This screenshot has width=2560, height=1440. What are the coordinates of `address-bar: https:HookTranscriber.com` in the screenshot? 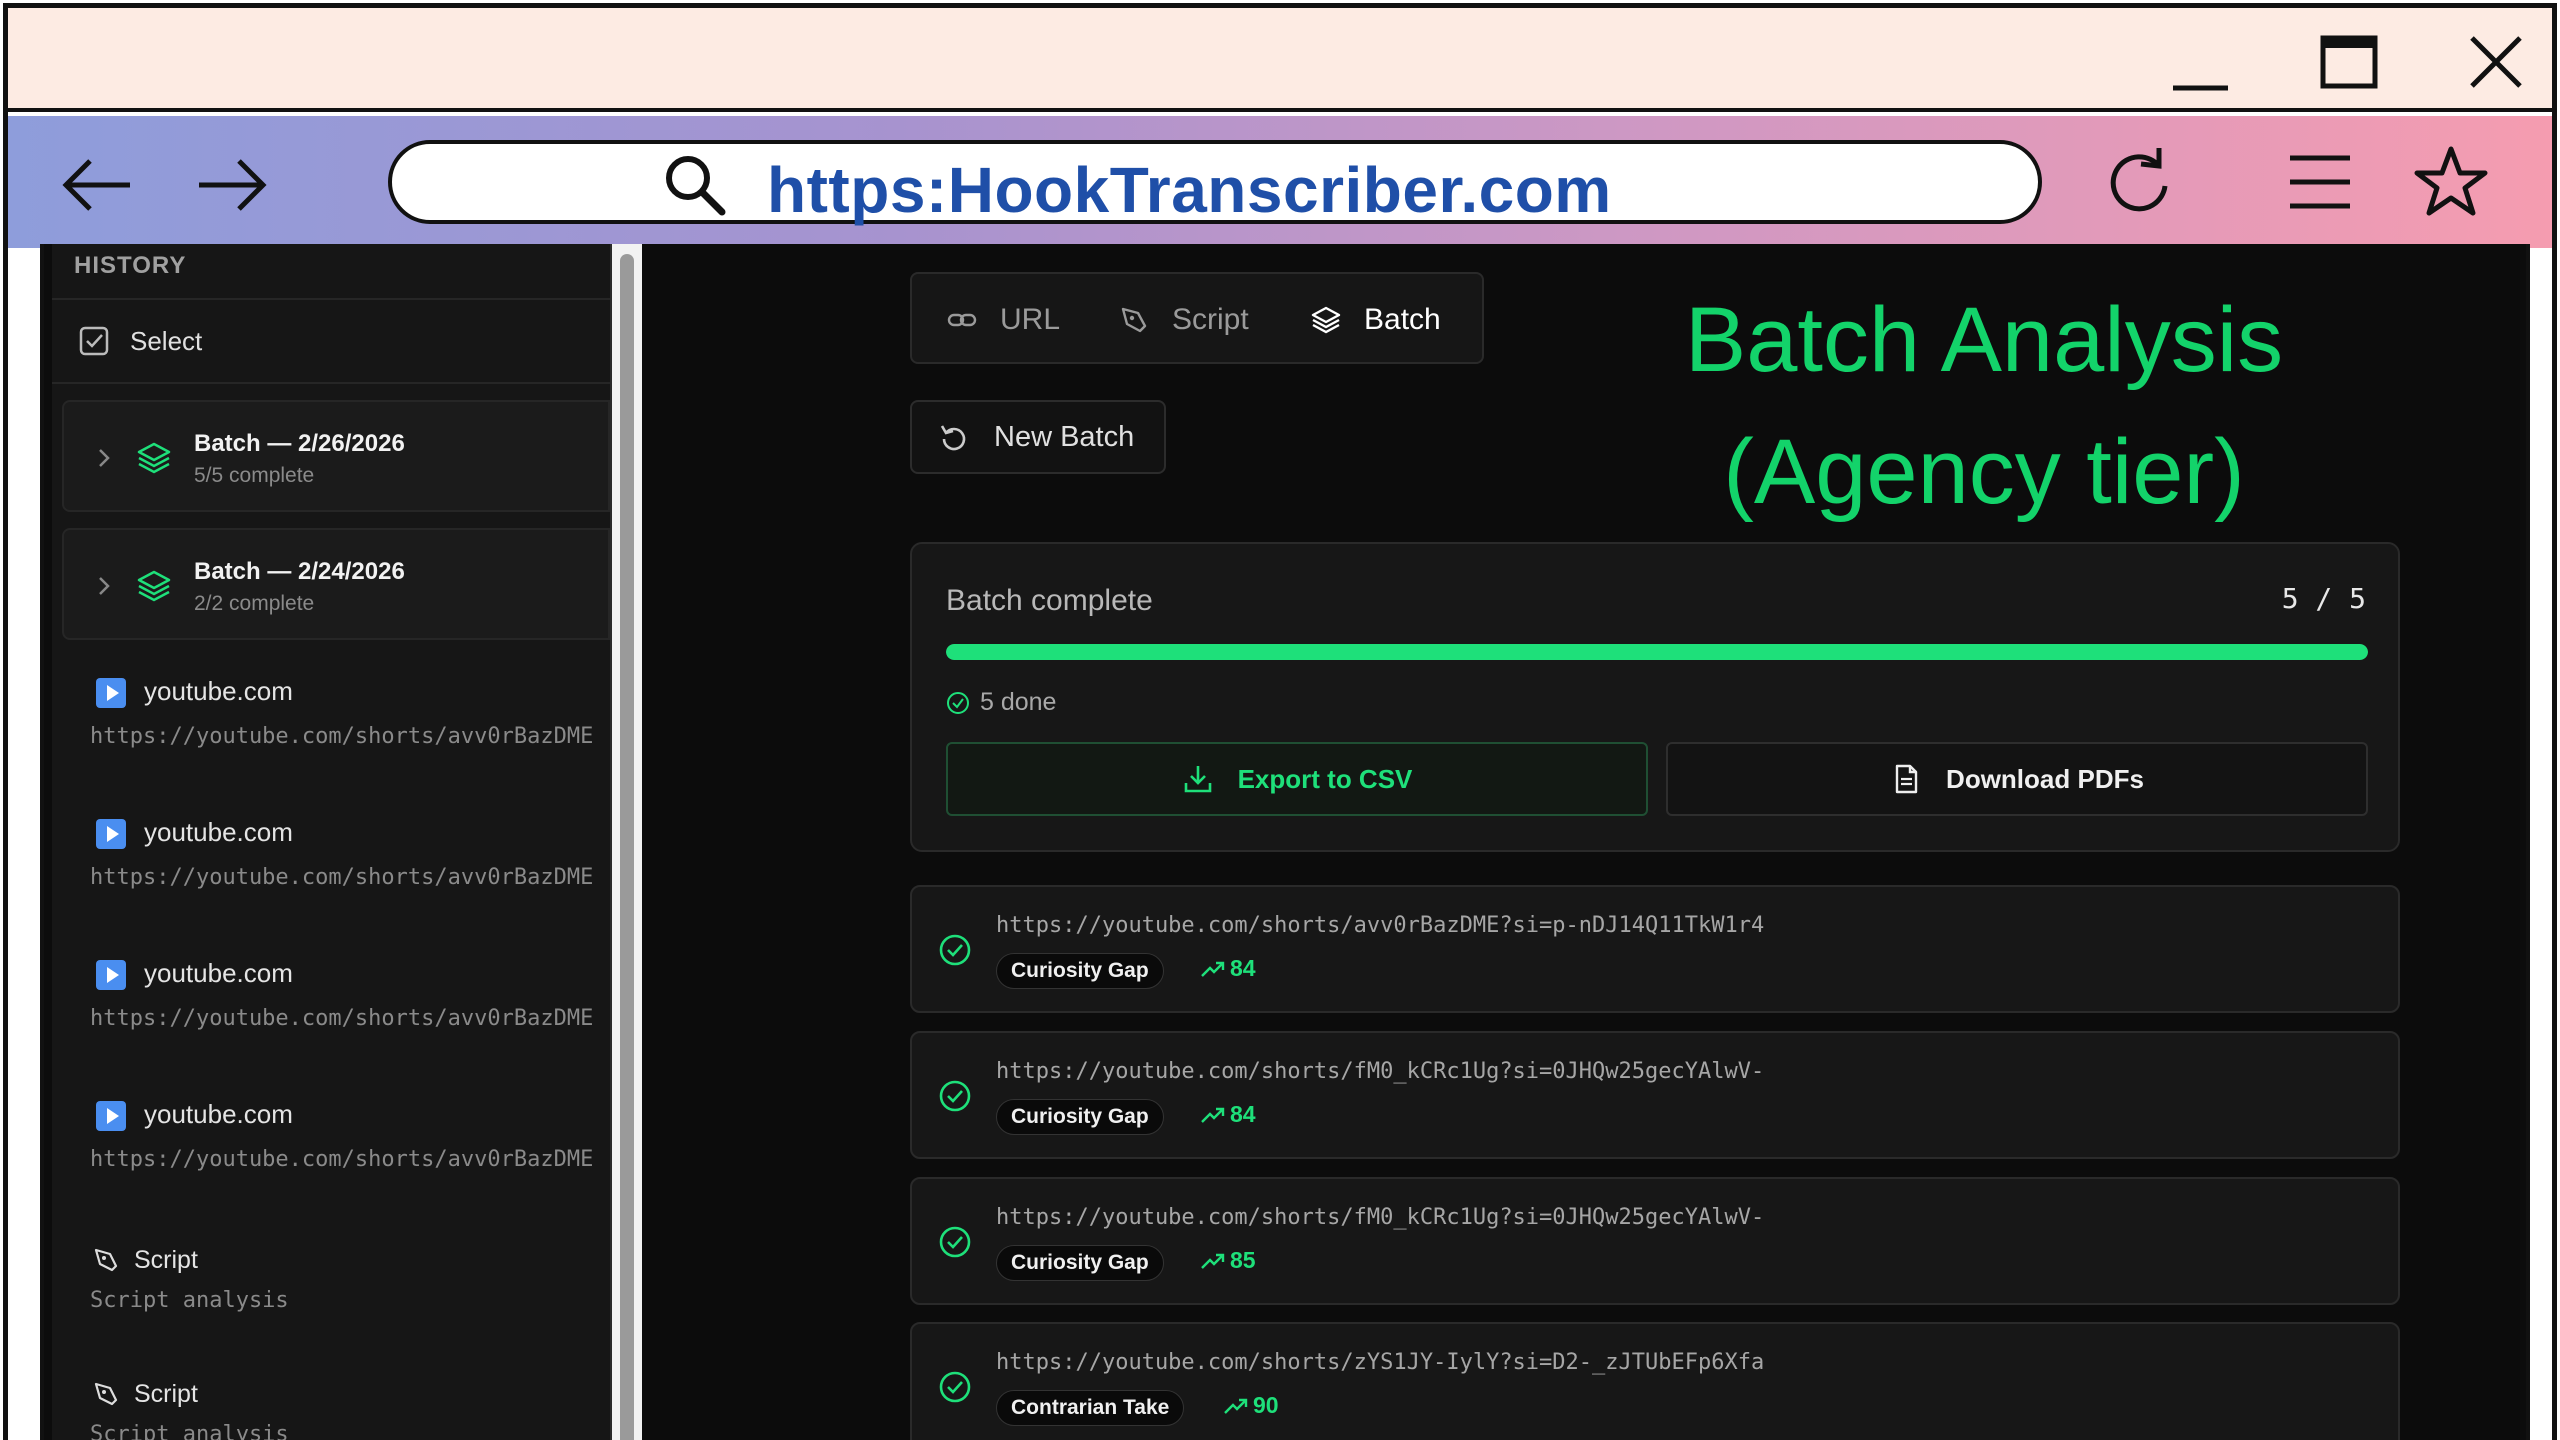 It's located at (1215, 183).